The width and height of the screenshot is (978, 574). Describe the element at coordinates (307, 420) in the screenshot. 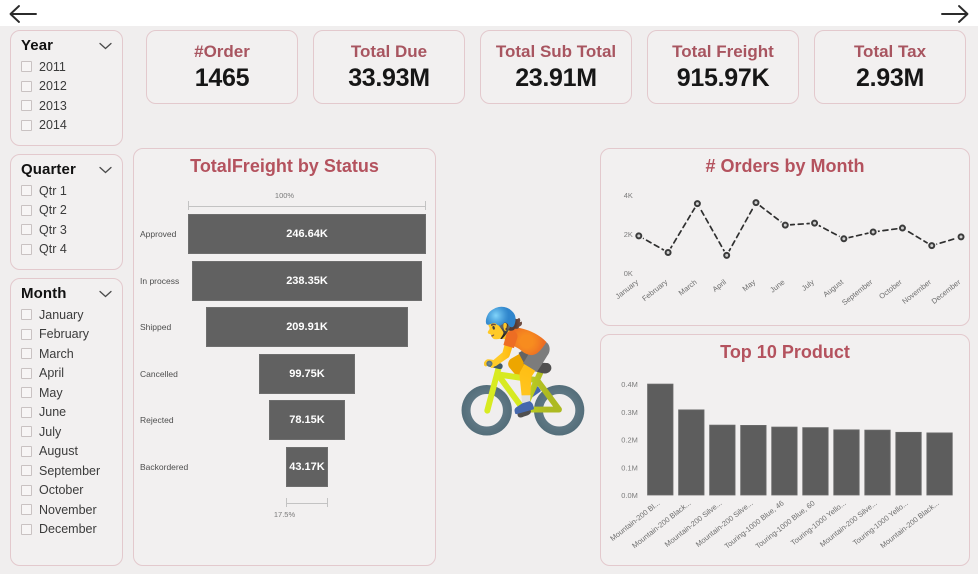

I see `funnel-bar: 78.15K` at that location.